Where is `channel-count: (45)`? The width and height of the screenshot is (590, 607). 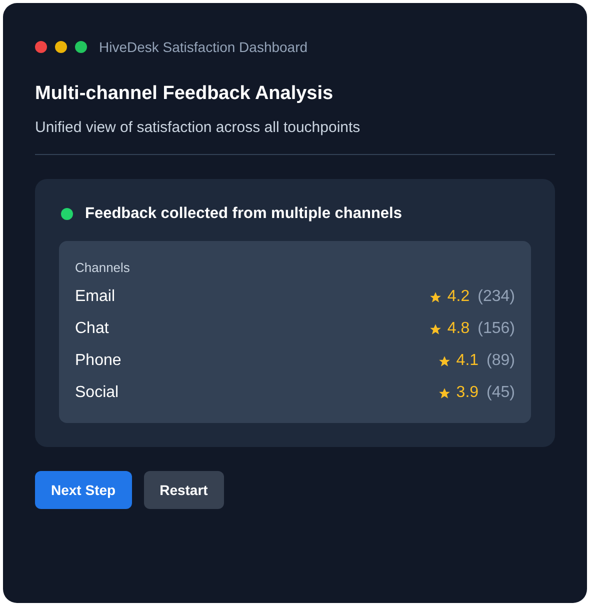
channel-count: (45) is located at coordinates (500, 393).